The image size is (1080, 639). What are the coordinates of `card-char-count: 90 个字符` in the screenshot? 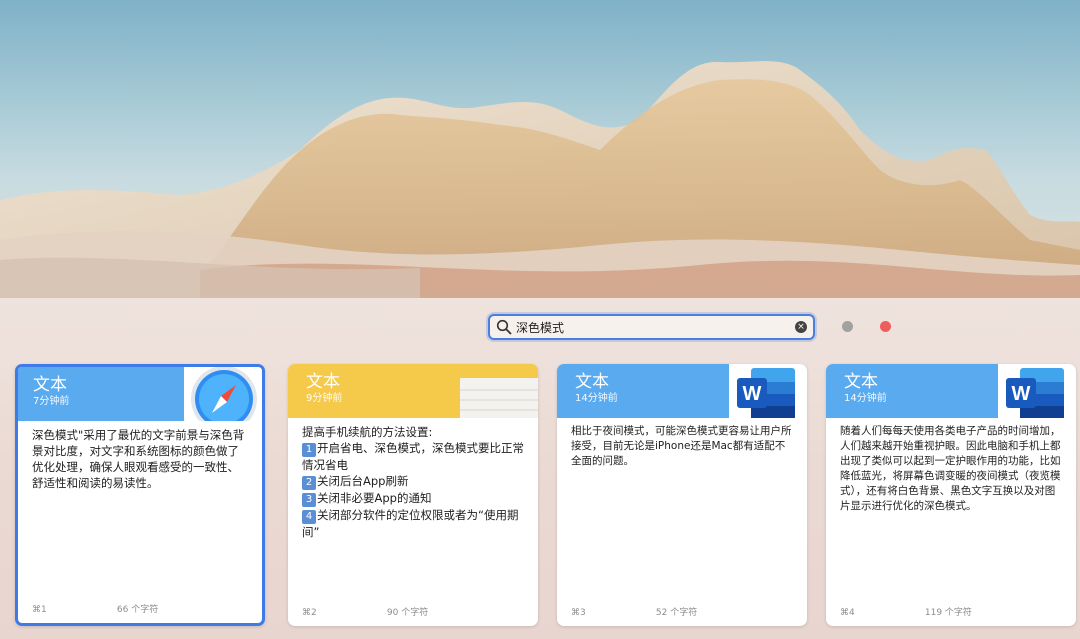 It's located at (407, 613).